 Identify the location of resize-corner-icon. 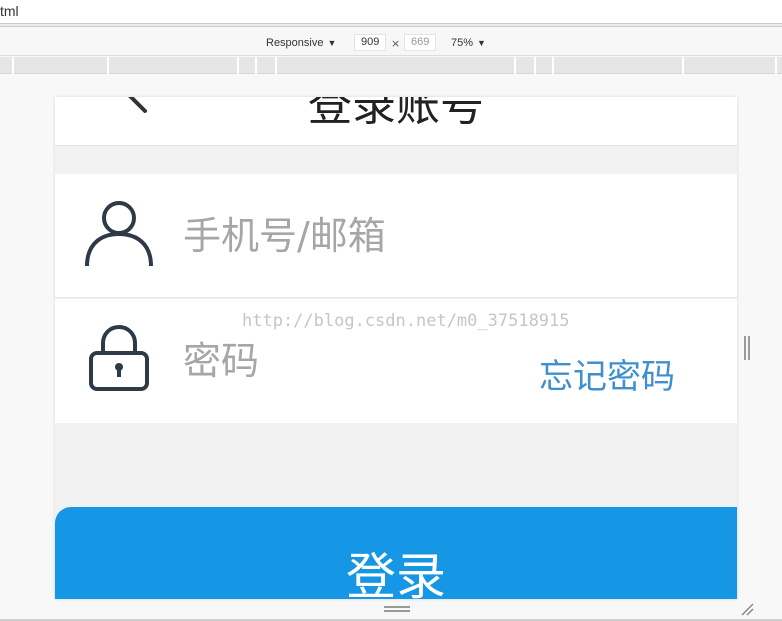
(747, 609).